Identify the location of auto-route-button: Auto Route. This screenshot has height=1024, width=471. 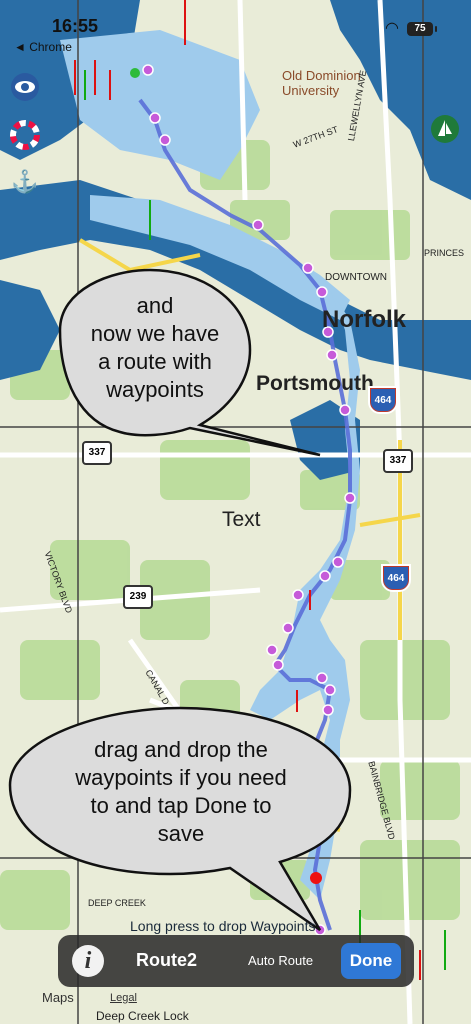
(280, 960).